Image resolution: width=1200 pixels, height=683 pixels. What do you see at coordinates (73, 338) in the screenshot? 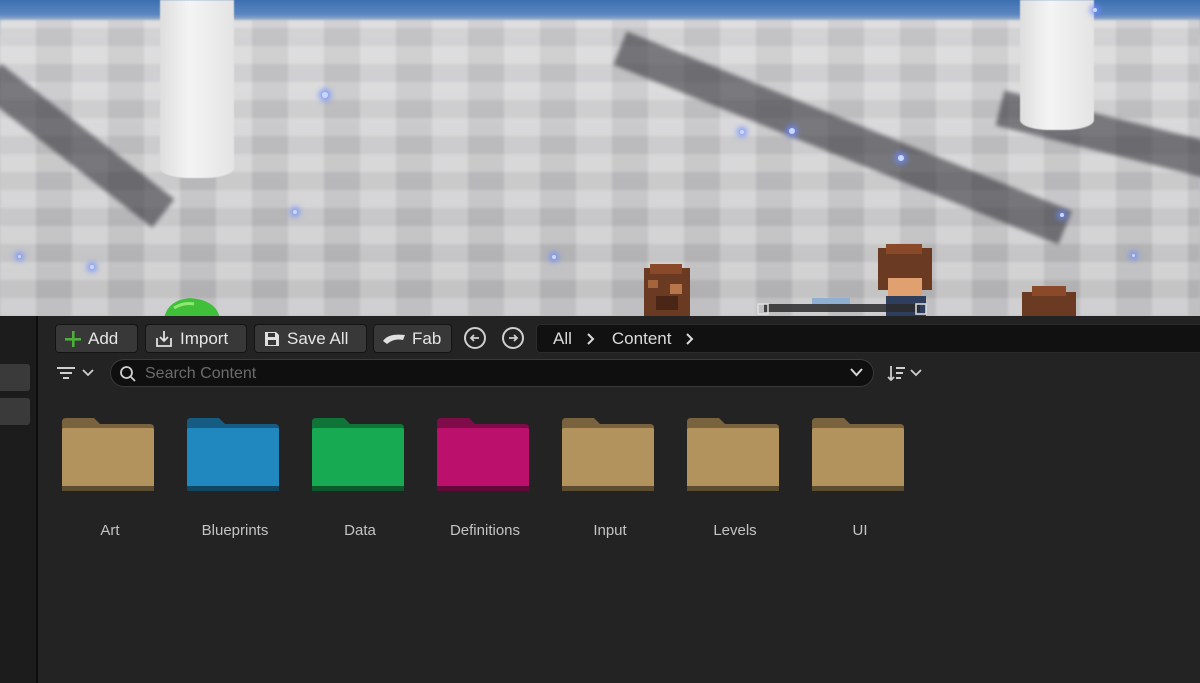
I see `plus-icon` at bounding box center [73, 338].